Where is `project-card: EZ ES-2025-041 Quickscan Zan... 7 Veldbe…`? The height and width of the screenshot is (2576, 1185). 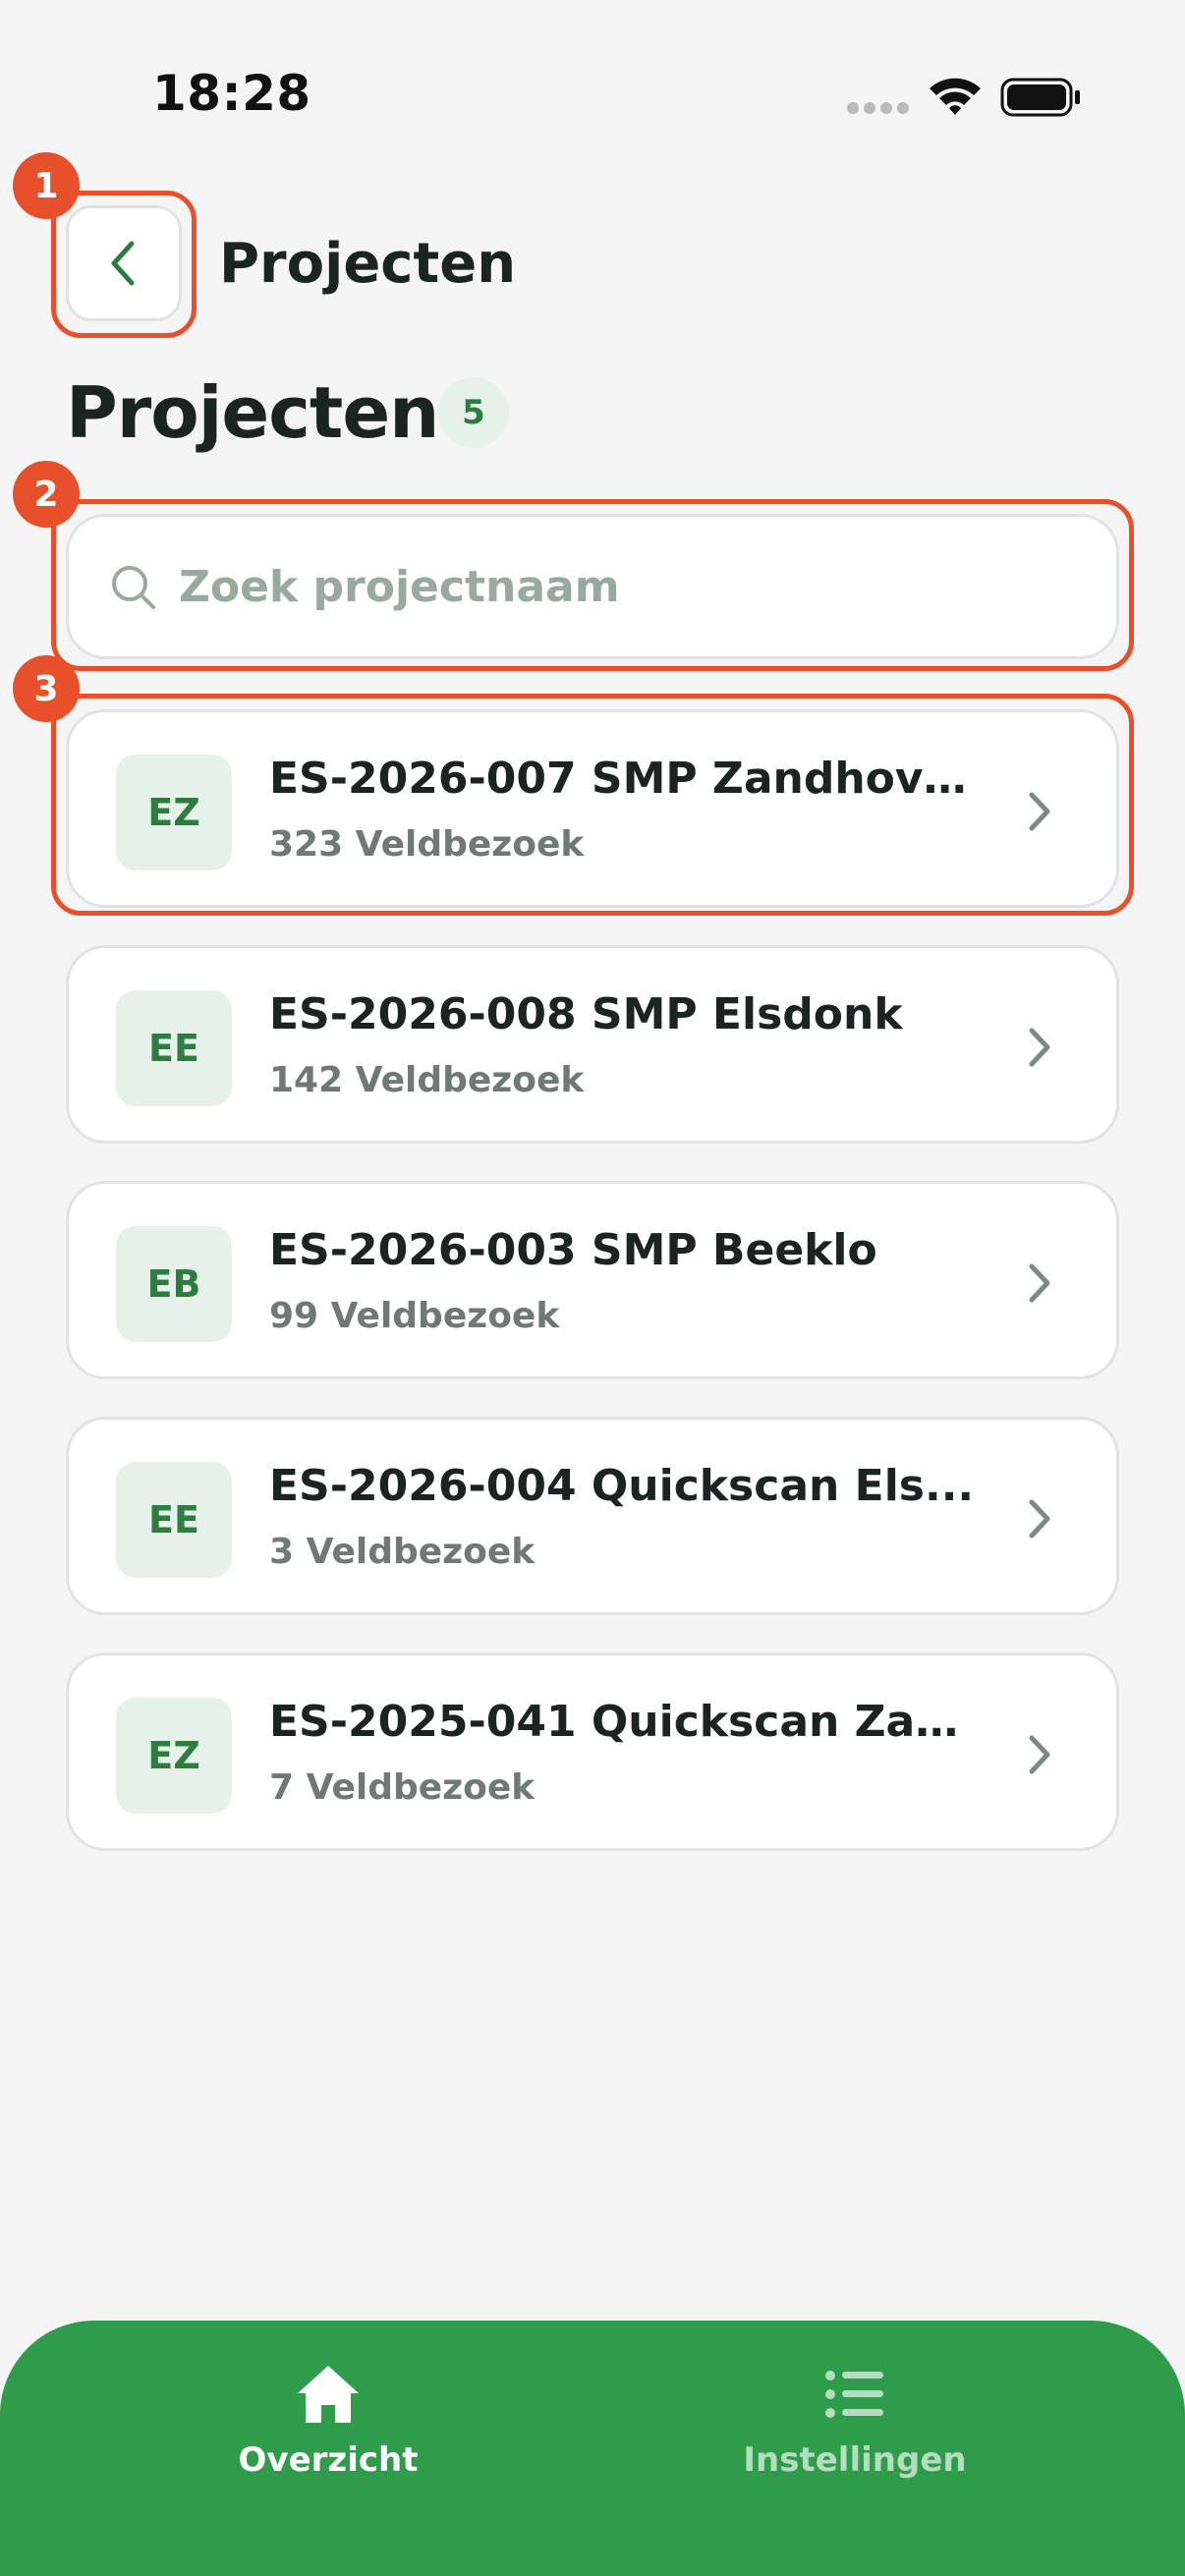
project-card: EZ ES-2025-041 Quickscan Zan... 7 Veldbe… is located at coordinates (592, 1751).